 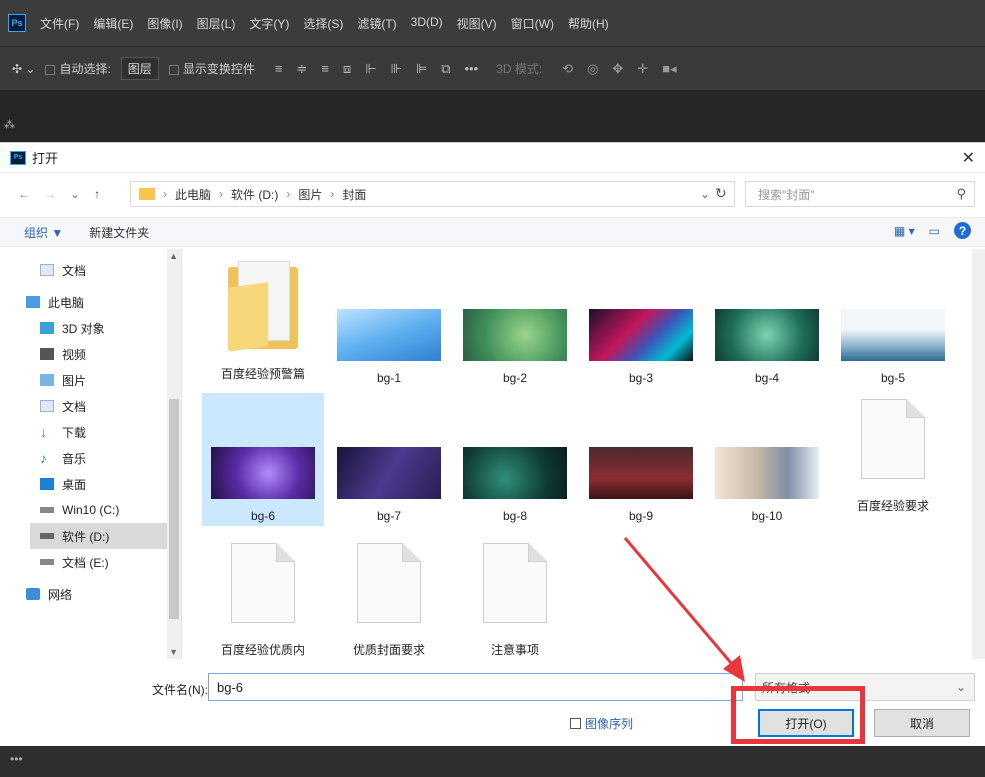 I want to click on show-transform-checkbox, so click(x=173, y=69).